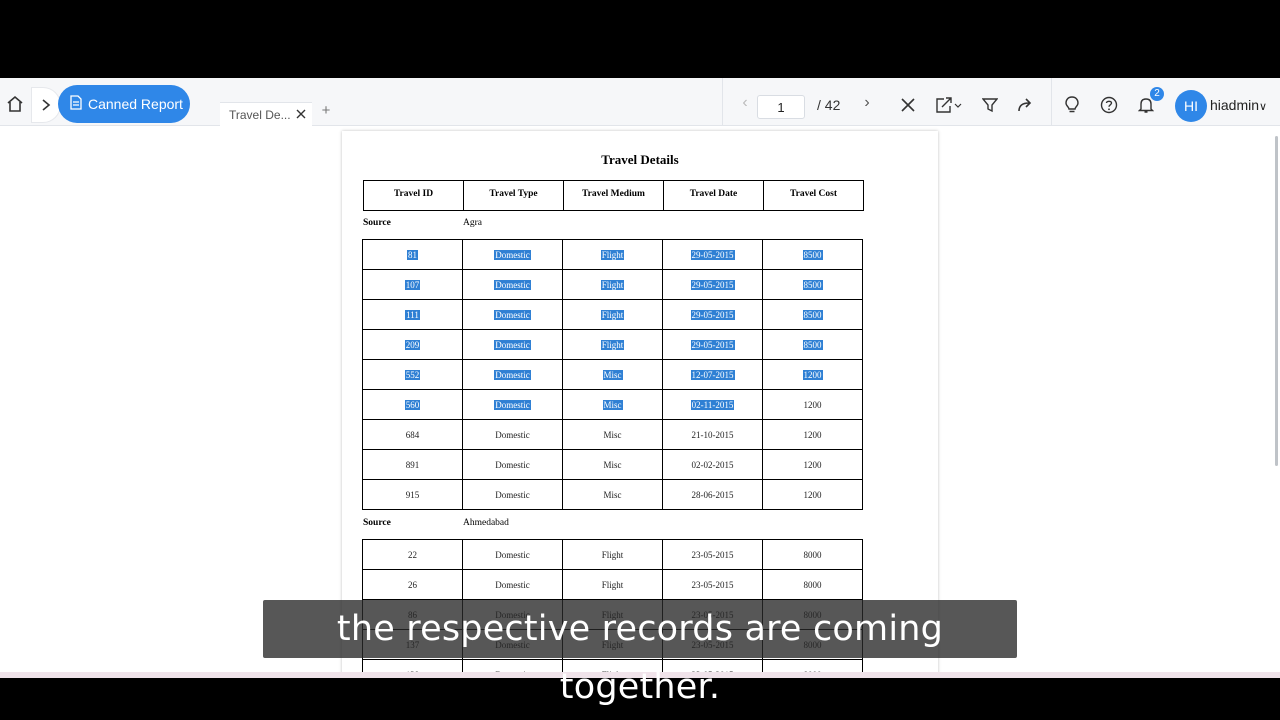  I want to click on user-menu: hiadmin∨, so click(1238, 105).